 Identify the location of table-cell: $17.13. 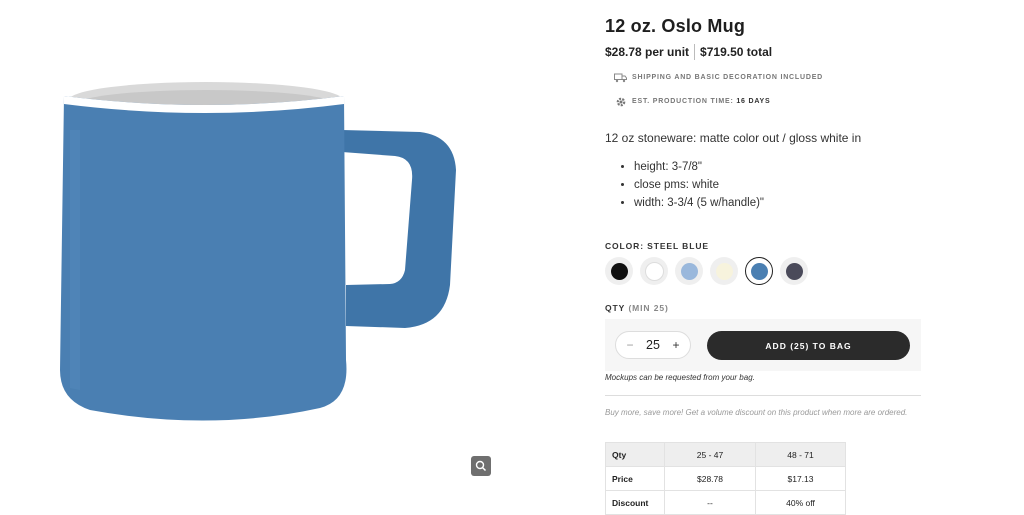
(800, 478).